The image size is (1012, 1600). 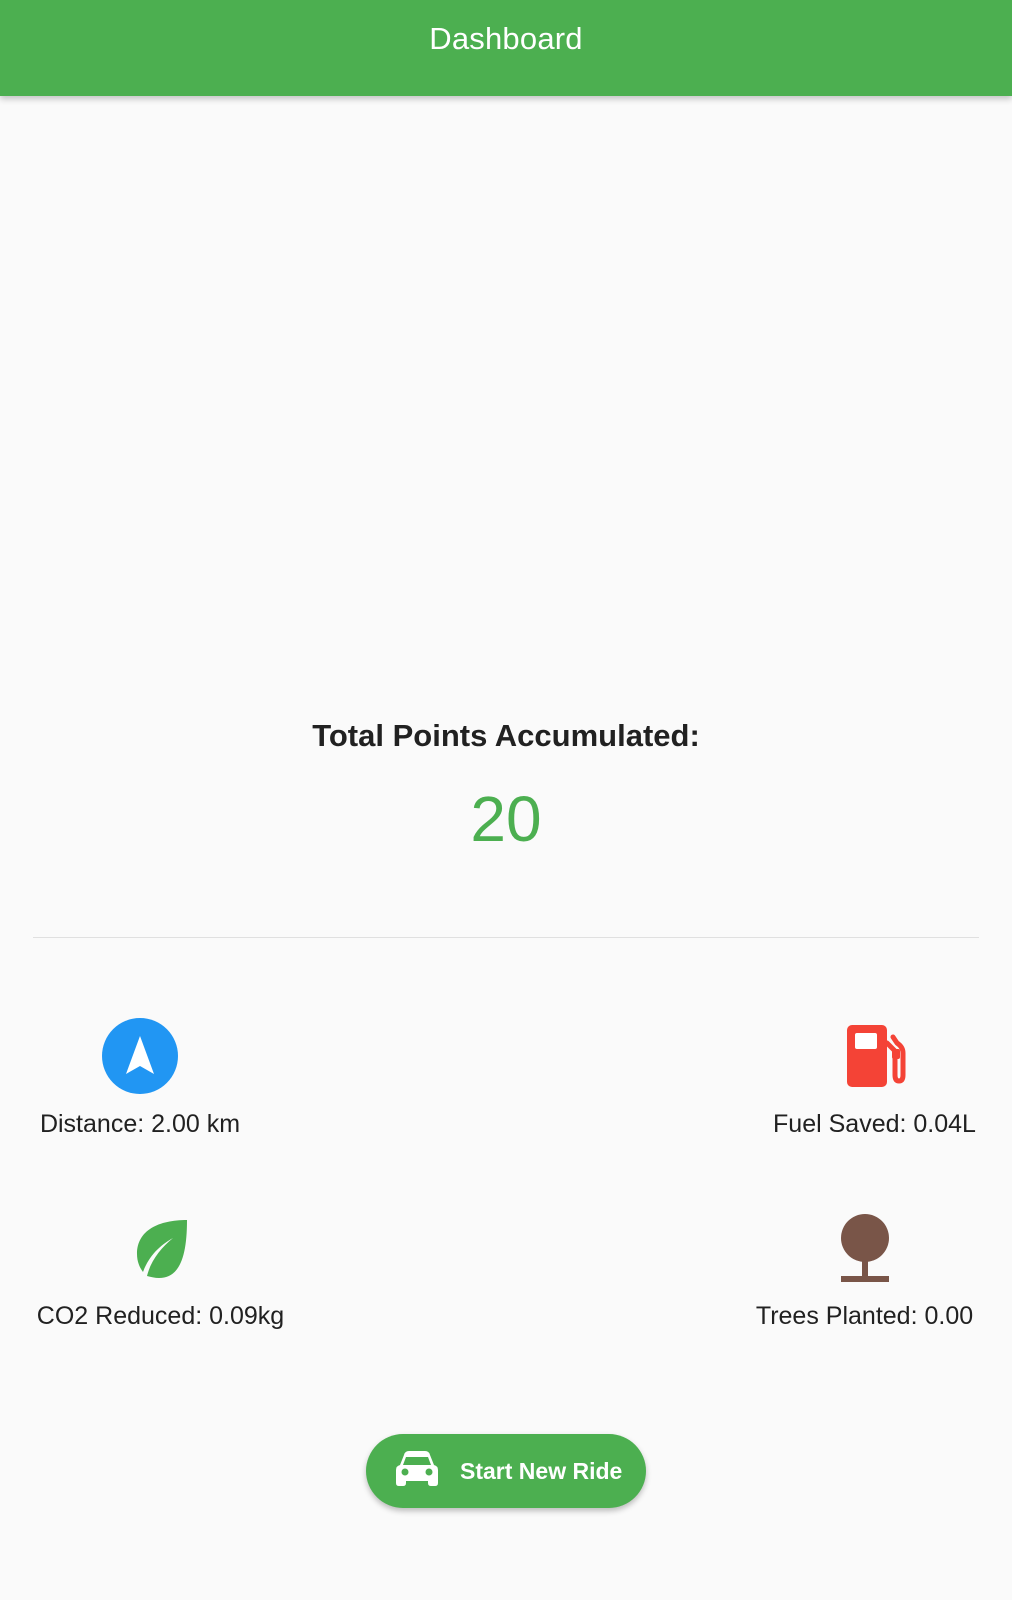 What do you see at coordinates (875, 1056) in the screenshot?
I see `gas-station-icon` at bounding box center [875, 1056].